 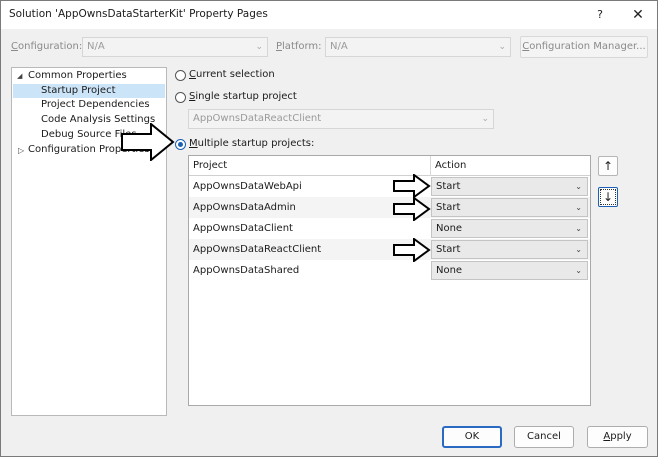 I want to click on move-up-button: ↑, so click(x=608, y=166).